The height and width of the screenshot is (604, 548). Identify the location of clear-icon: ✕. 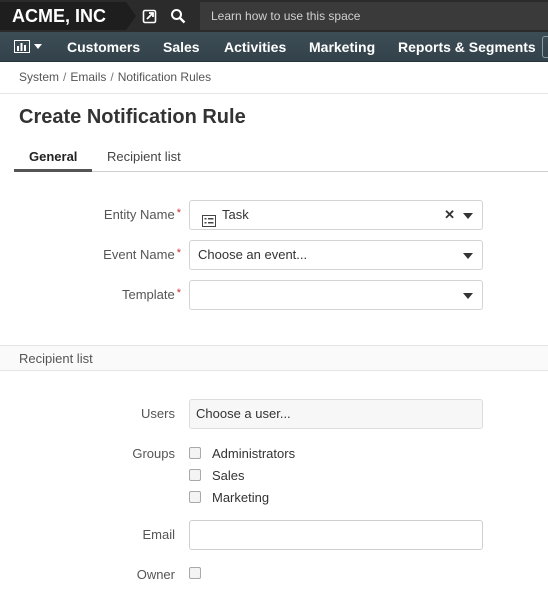
(449, 215).